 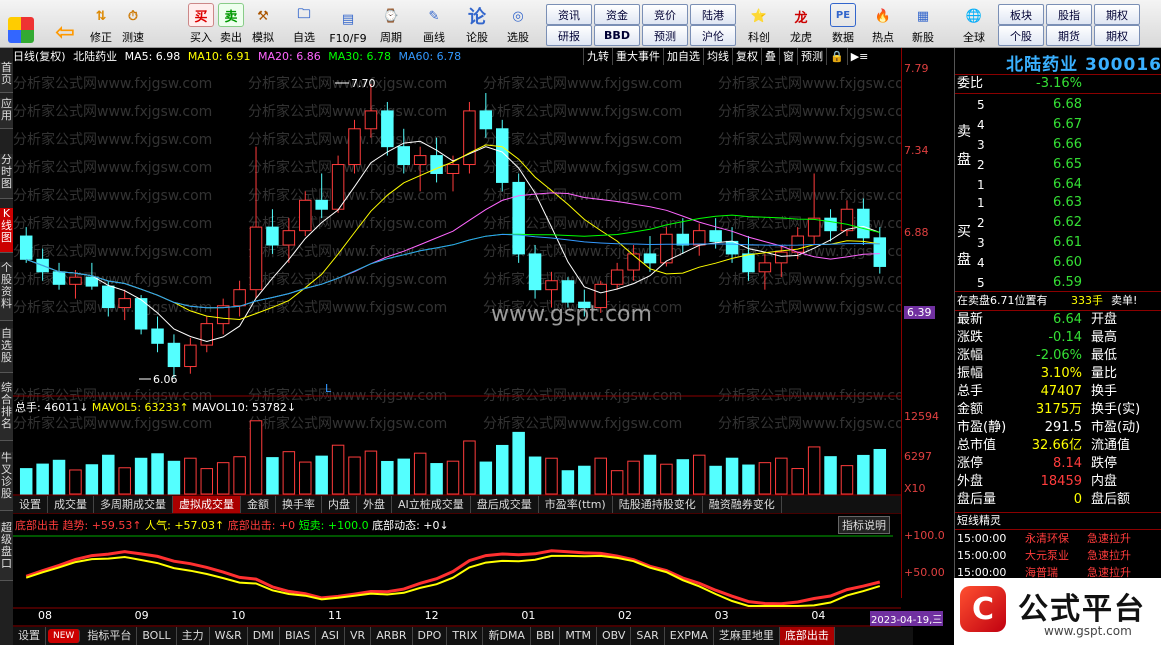 What do you see at coordinates (746, 56) in the screenshot?
I see `tool-adjust: 复权` at bounding box center [746, 56].